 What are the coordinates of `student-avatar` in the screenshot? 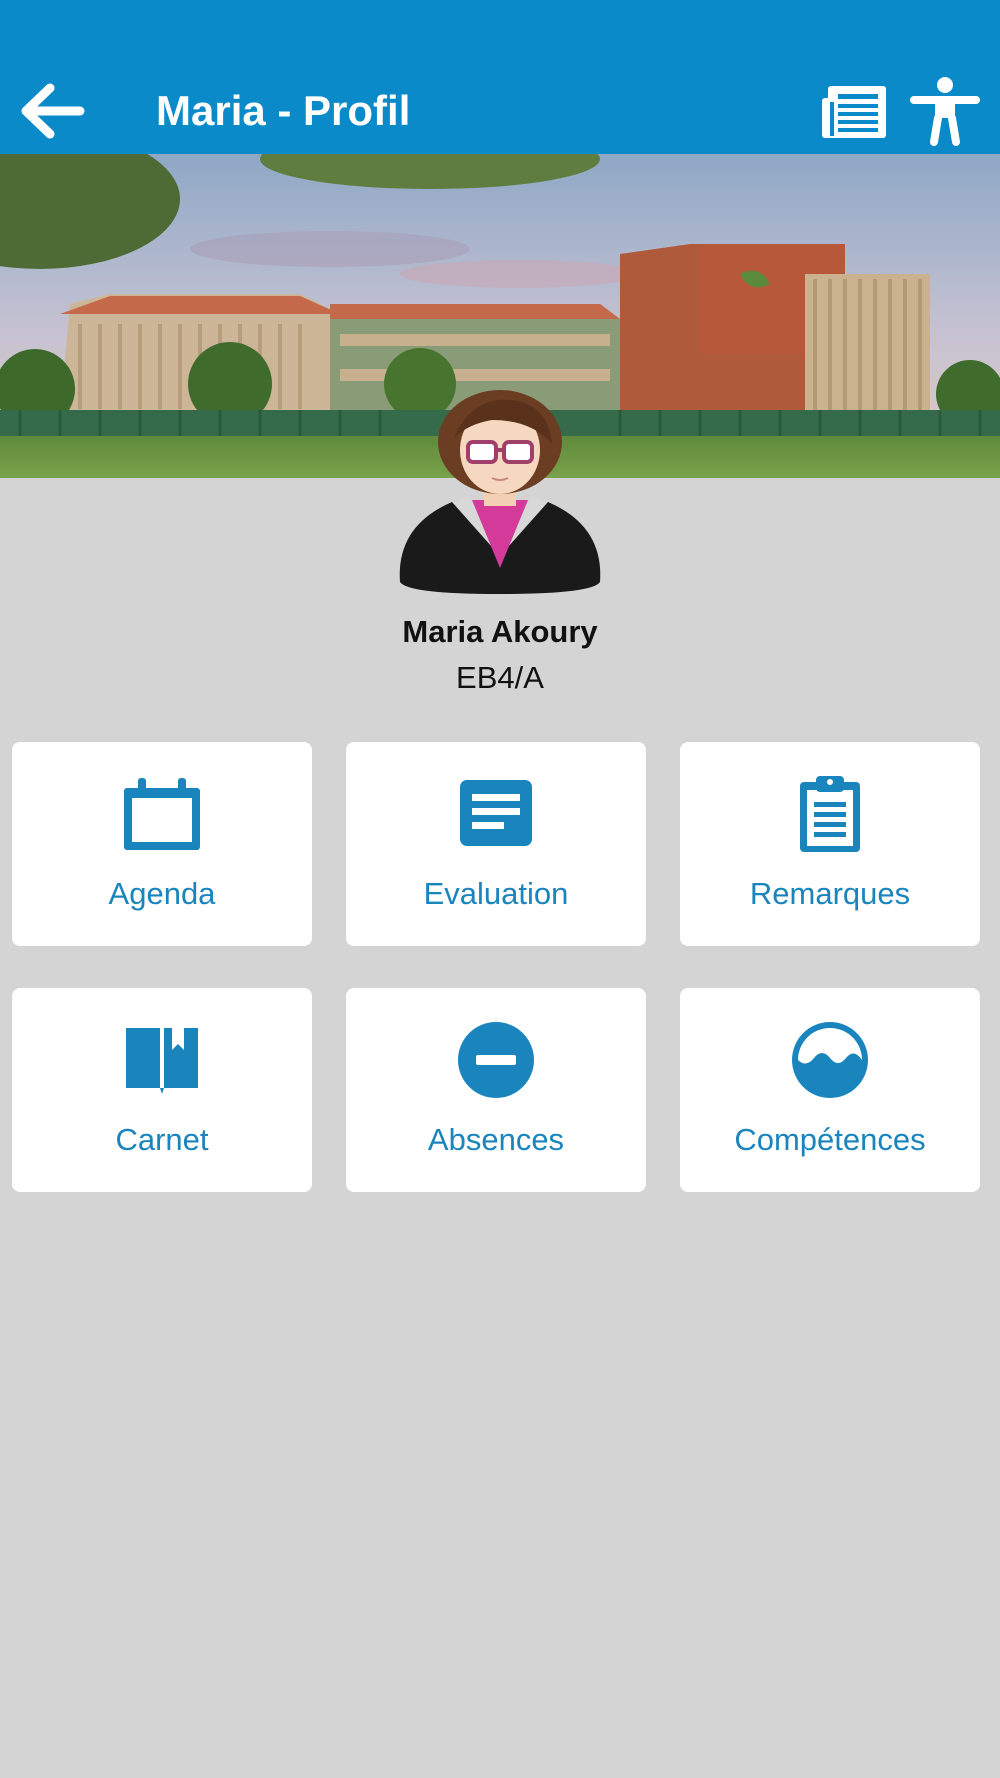 It's located at (500, 491).